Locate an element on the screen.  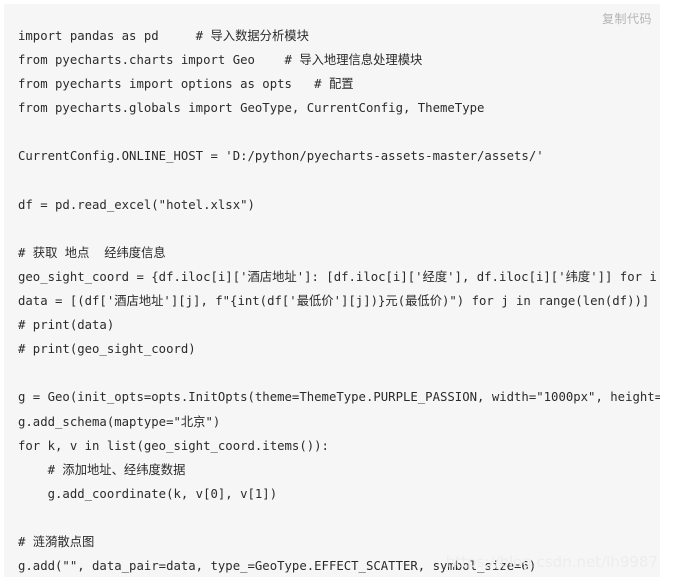
code-line: # 涟漪散点图 is located at coordinates (56, 541).